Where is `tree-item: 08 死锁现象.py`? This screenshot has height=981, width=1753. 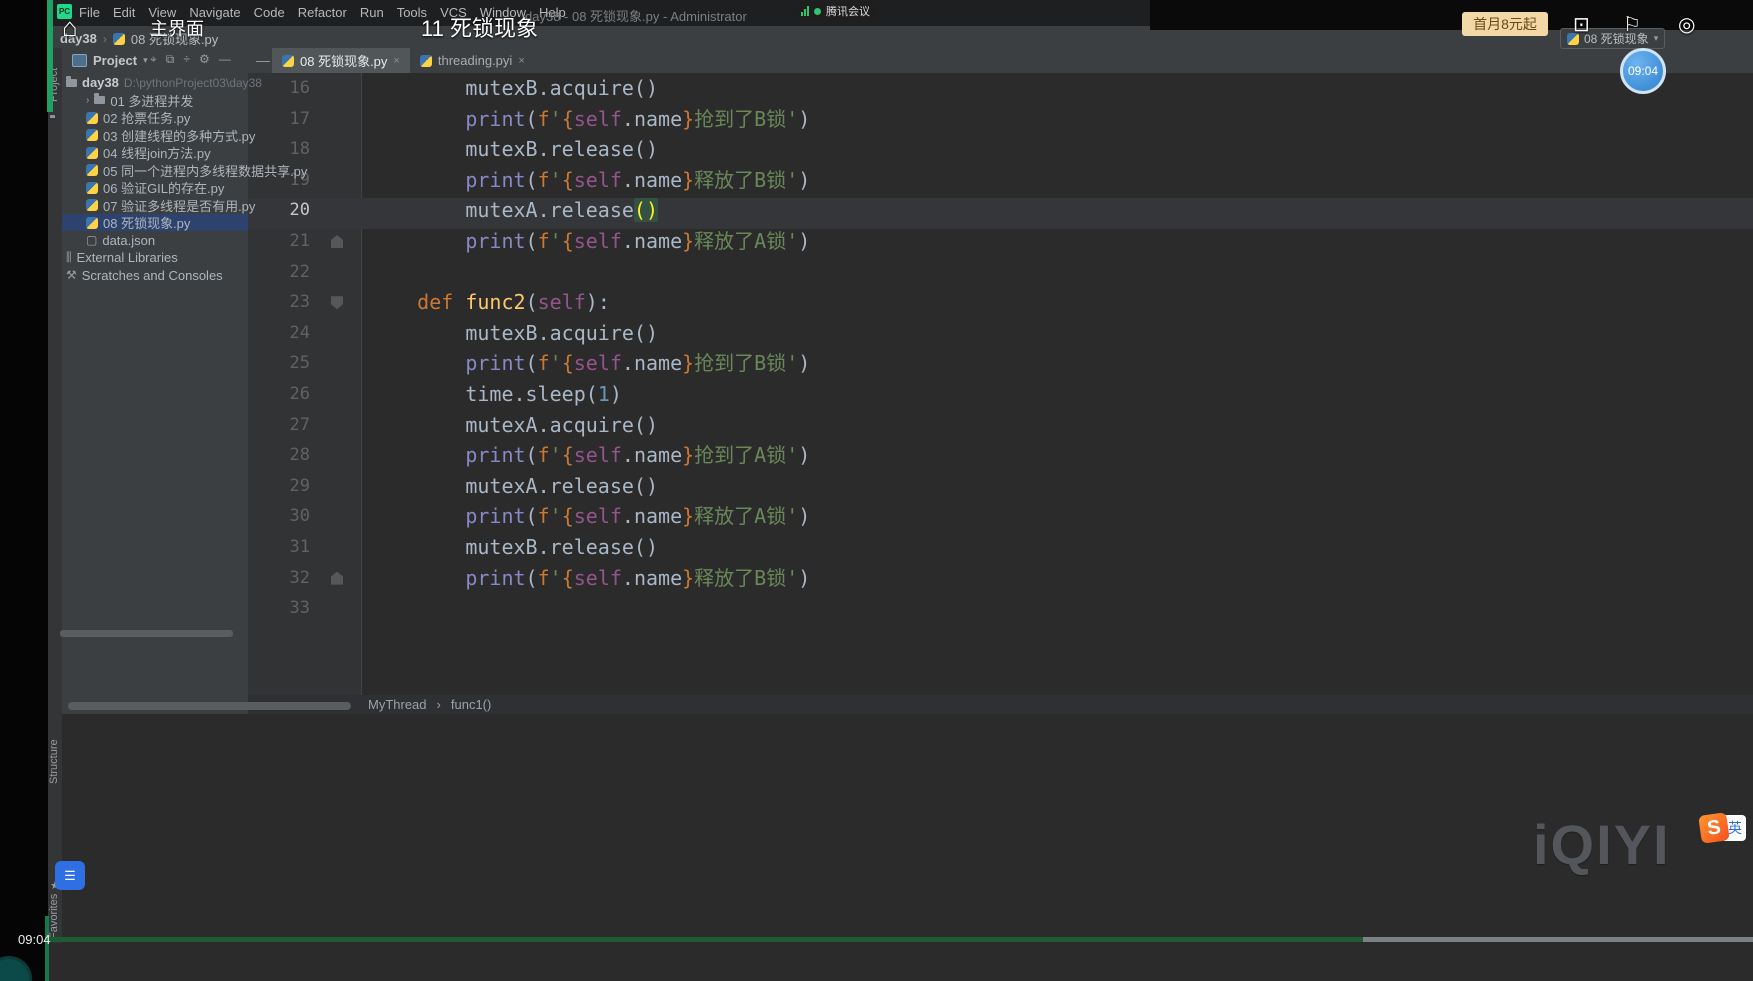 tree-item: 08 死锁现象.py is located at coordinates (155, 222).